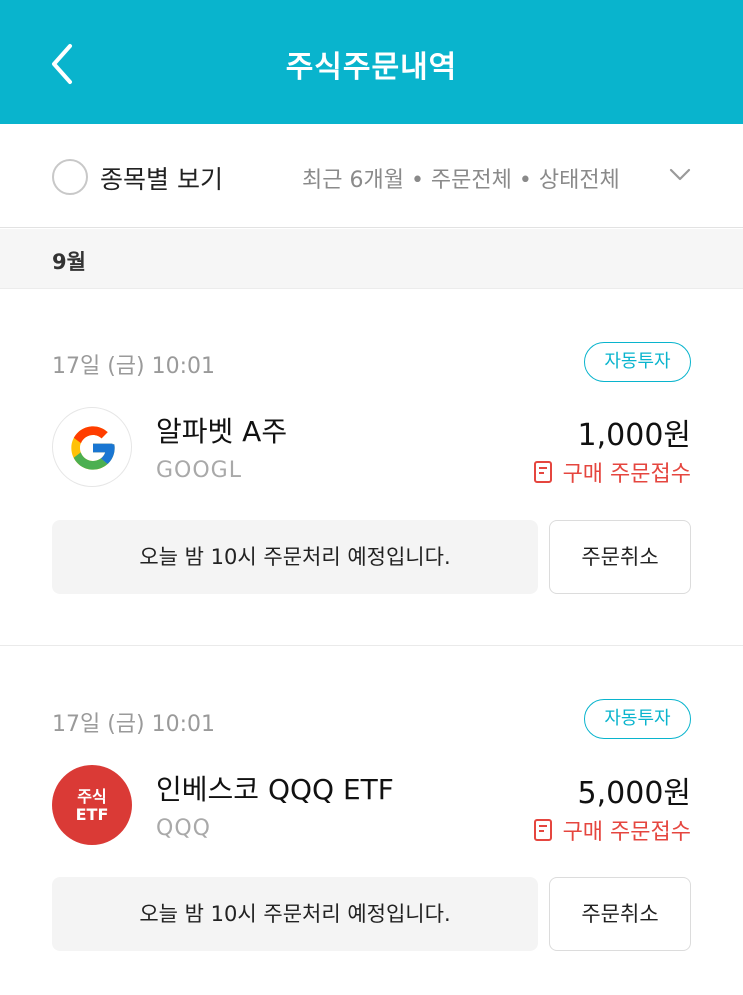 The height and width of the screenshot is (995, 743). I want to click on chevron-down-icon, so click(680, 175).